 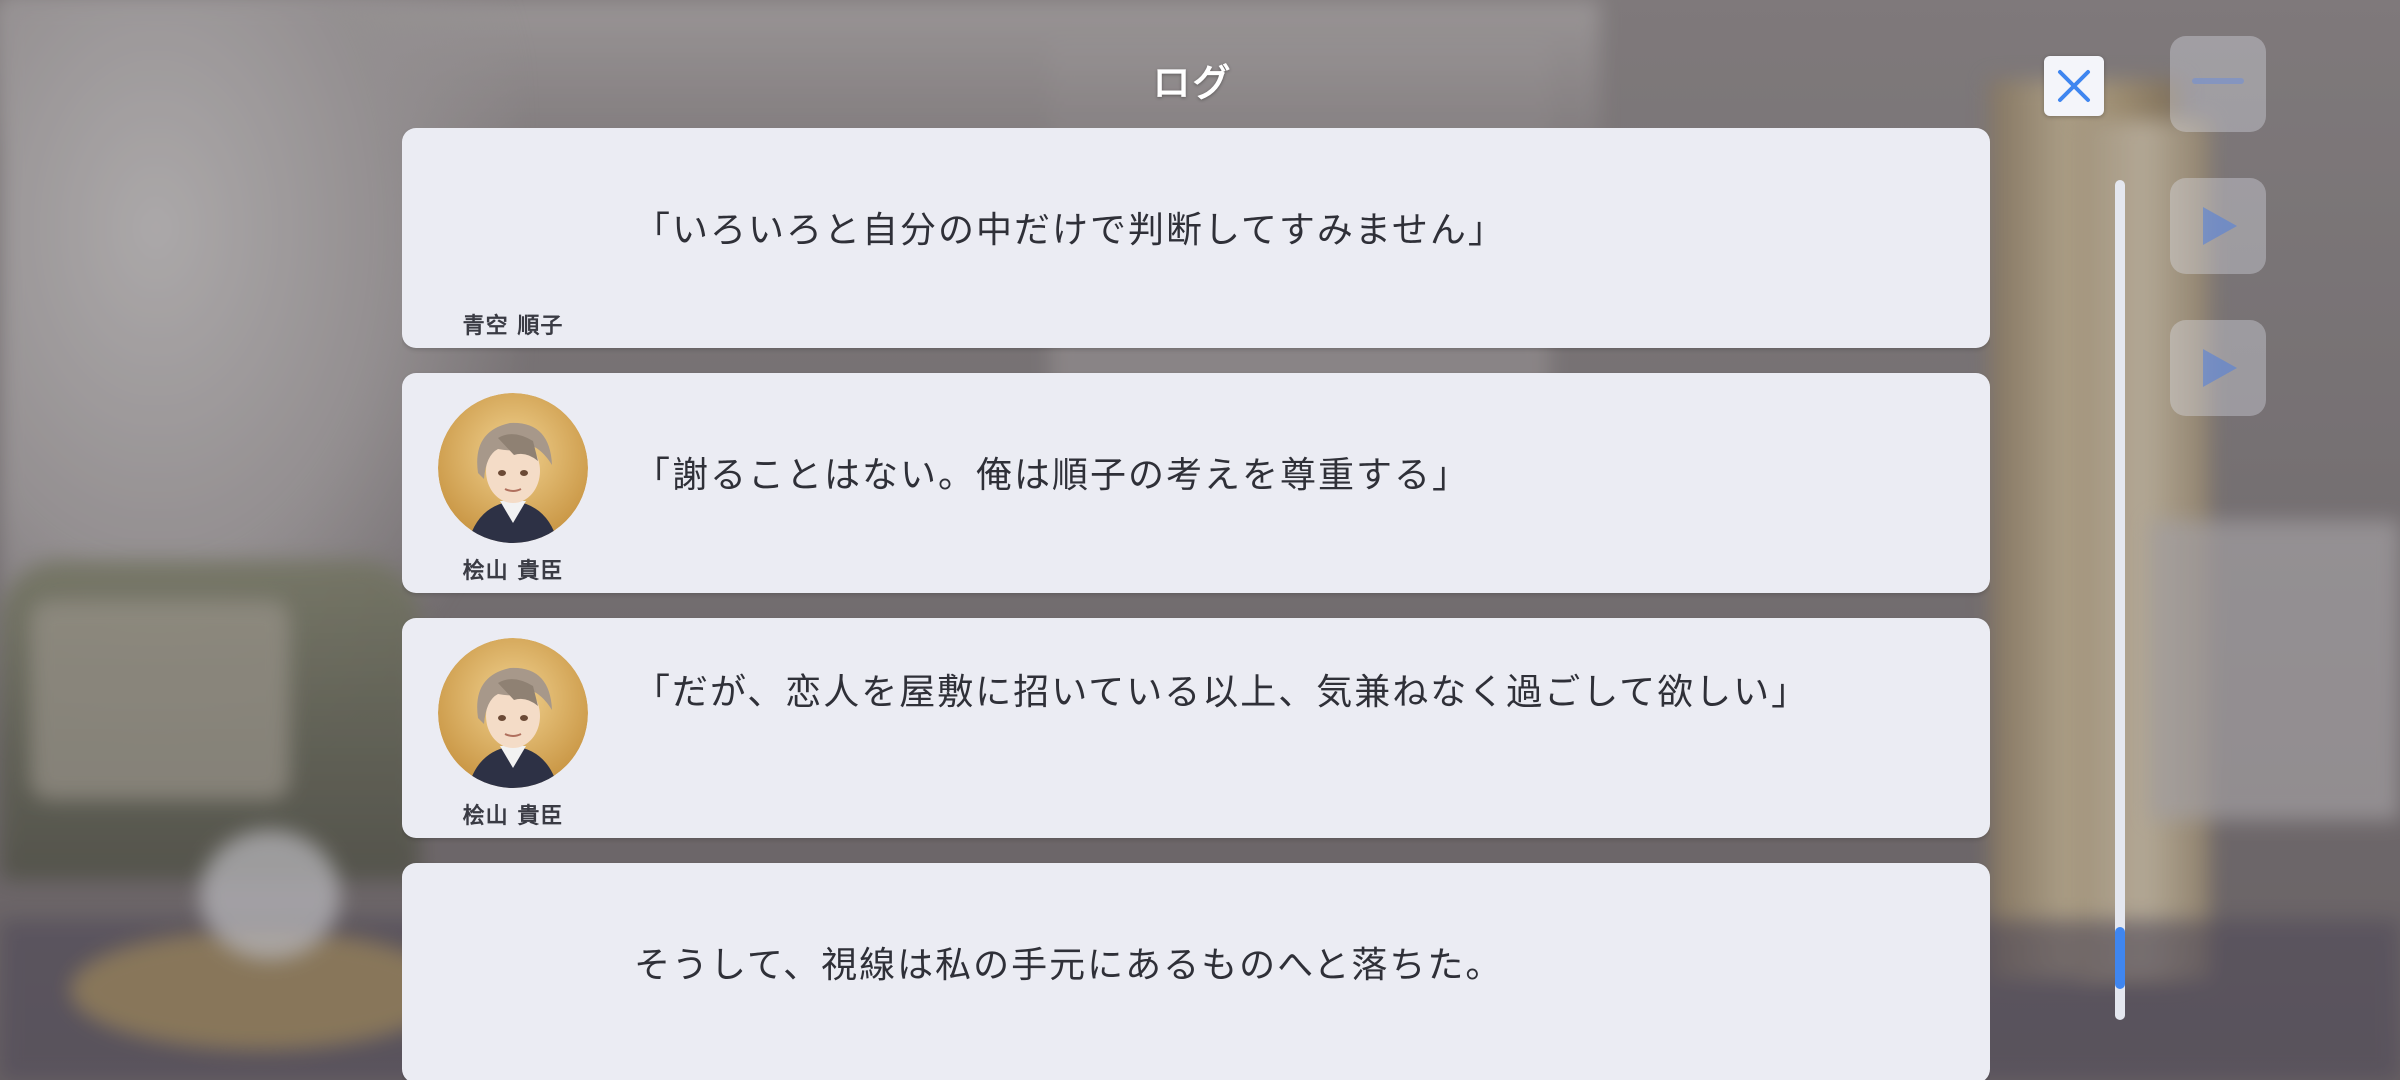 I want to click on close-button, so click(x=2074, y=86).